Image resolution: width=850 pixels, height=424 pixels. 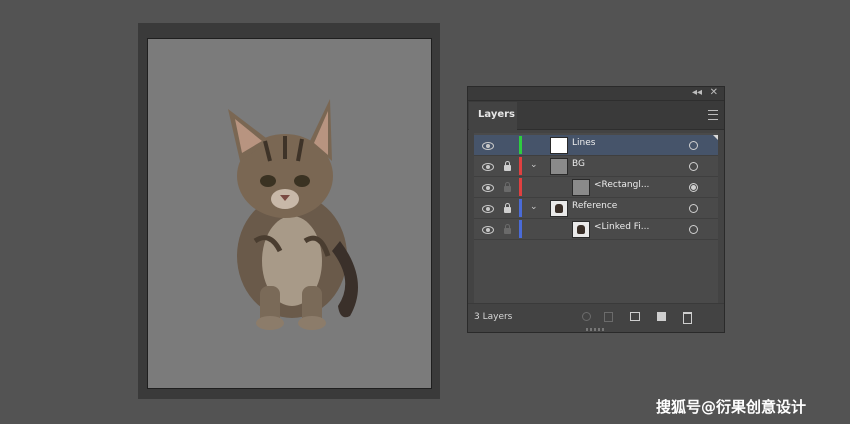 I want to click on panel-titlebar: ◂◂ ✕, so click(x=596, y=94).